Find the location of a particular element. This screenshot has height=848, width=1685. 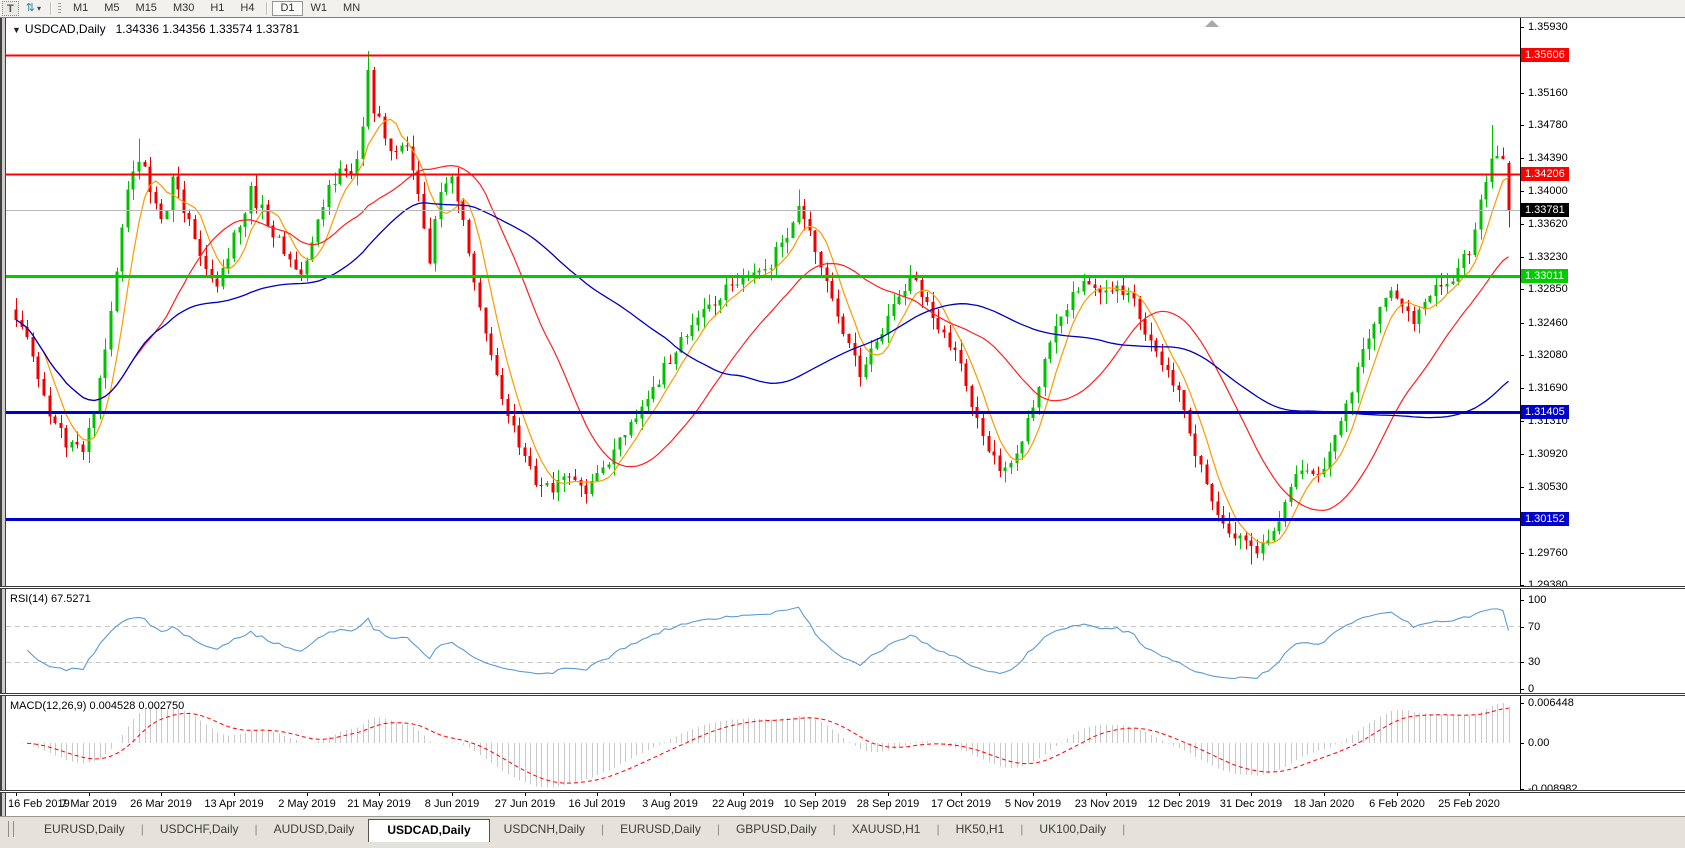

rsi-panel: RSI(14) 67.5271 is located at coordinates (763, 641).